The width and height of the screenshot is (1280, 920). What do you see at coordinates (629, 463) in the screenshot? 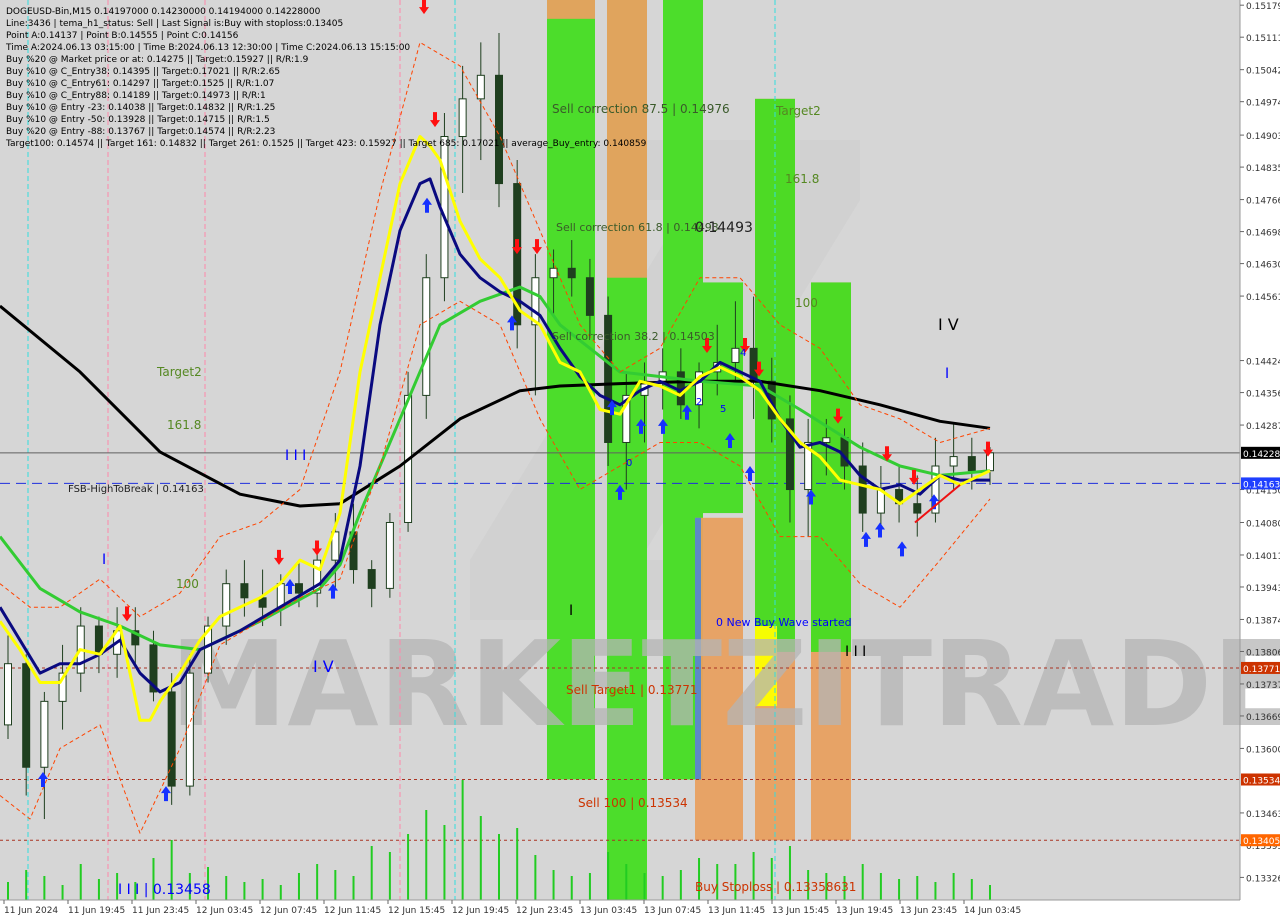
I see `wave-marker: 0` at bounding box center [629, 463].